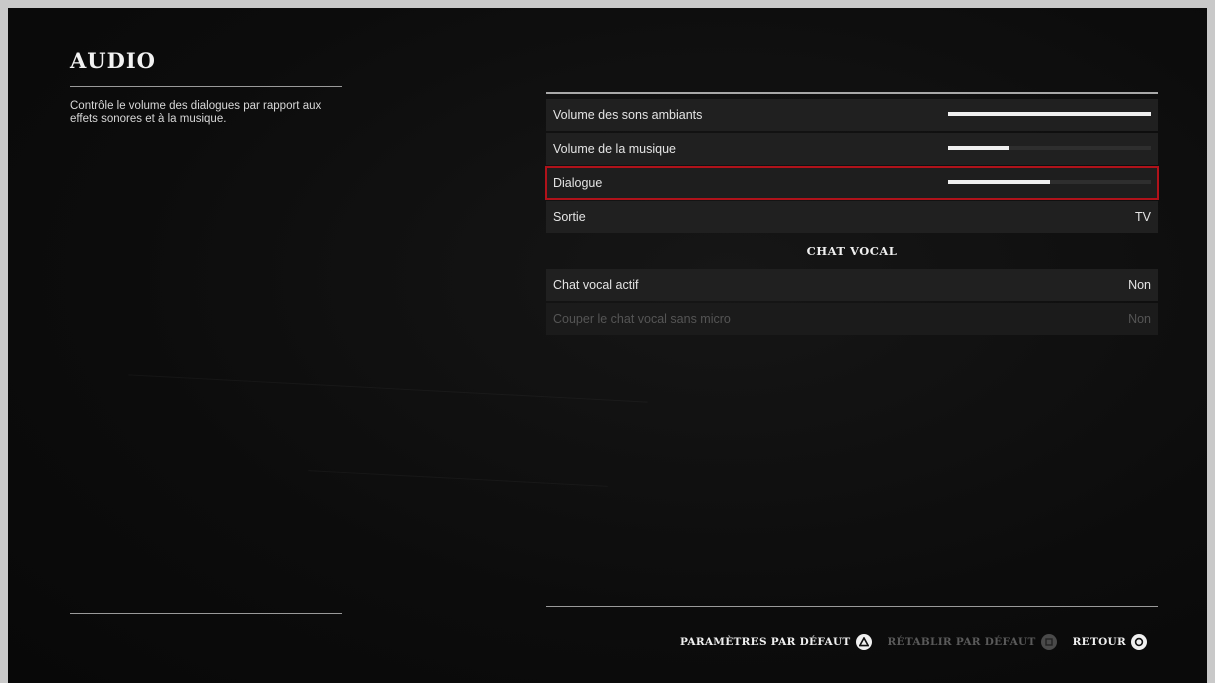 The image size is (1215, 683). Describe the element at coordinates (206, 86) in the screenshot. I see `title-divider` at that location.